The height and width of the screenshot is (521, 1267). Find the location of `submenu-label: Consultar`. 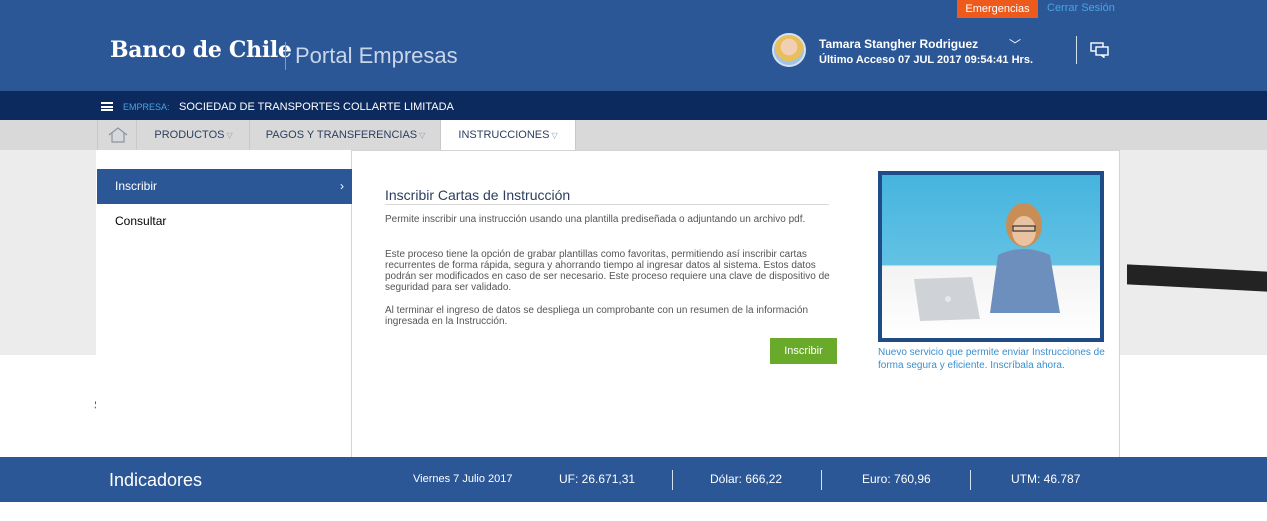

submenu-label: Consultar is located at coordinates (141, 221).